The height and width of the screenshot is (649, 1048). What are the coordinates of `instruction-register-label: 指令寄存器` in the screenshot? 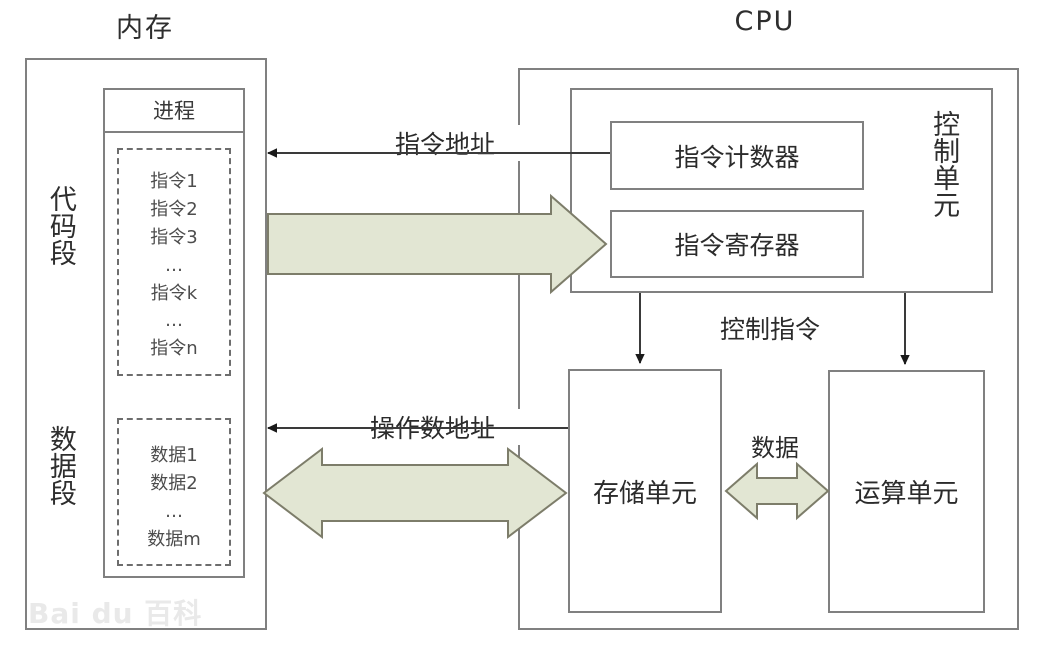 It's located at (737, 245).